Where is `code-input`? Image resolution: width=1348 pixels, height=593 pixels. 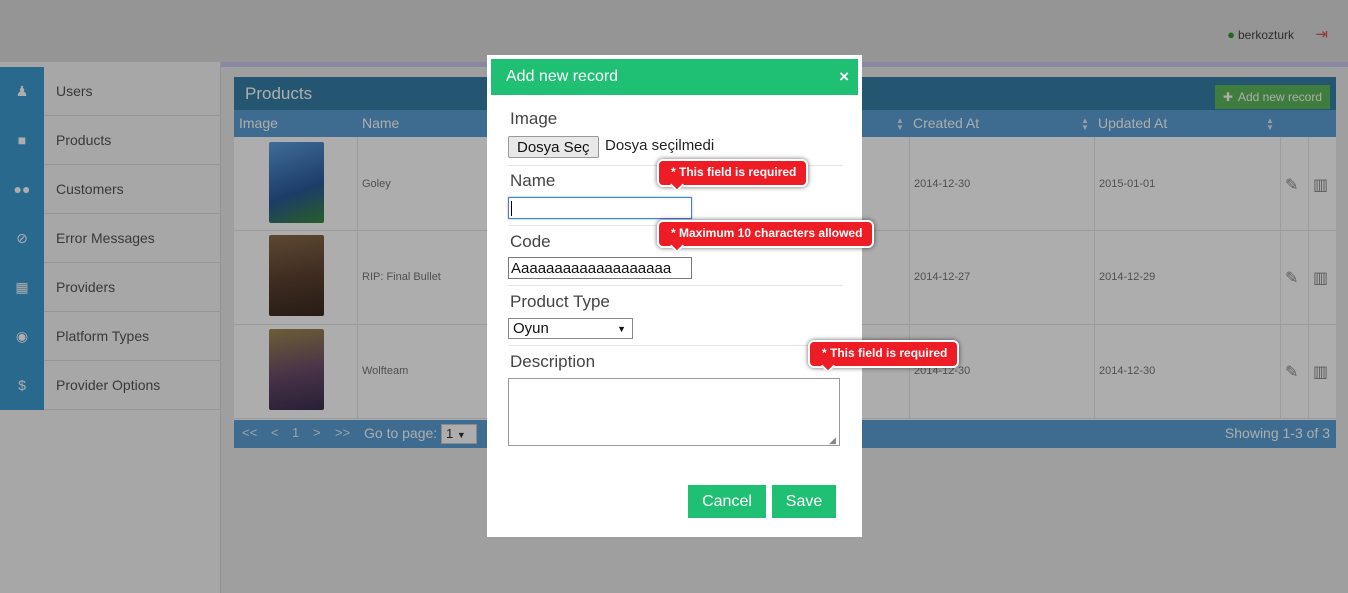
code-input is located at coordinates (600, 268).